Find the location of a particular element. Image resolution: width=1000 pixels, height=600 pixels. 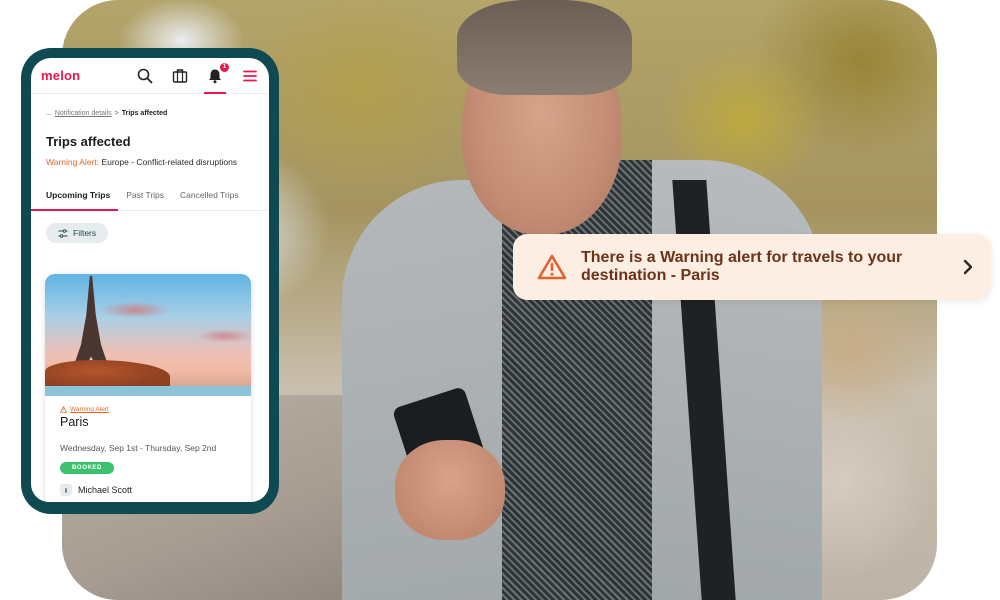

person-hair is located at coordinates (544, 47).